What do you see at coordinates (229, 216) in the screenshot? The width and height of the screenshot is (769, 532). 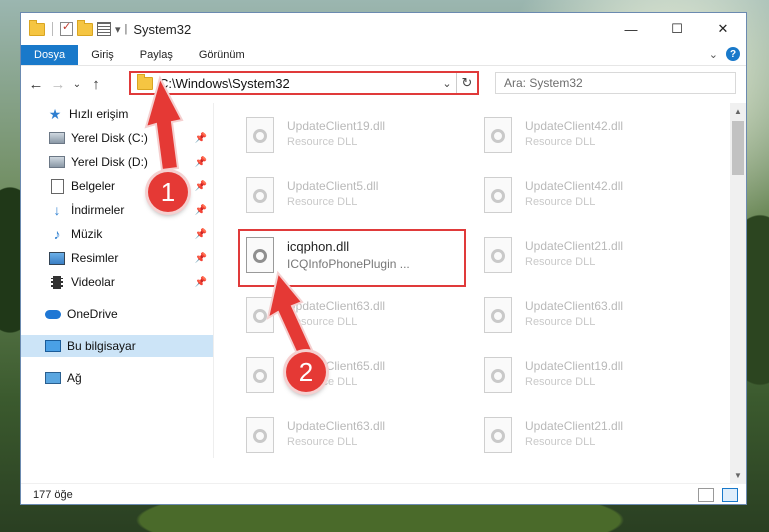 I see `annotation-arrows` at bounding box center [229, 216].